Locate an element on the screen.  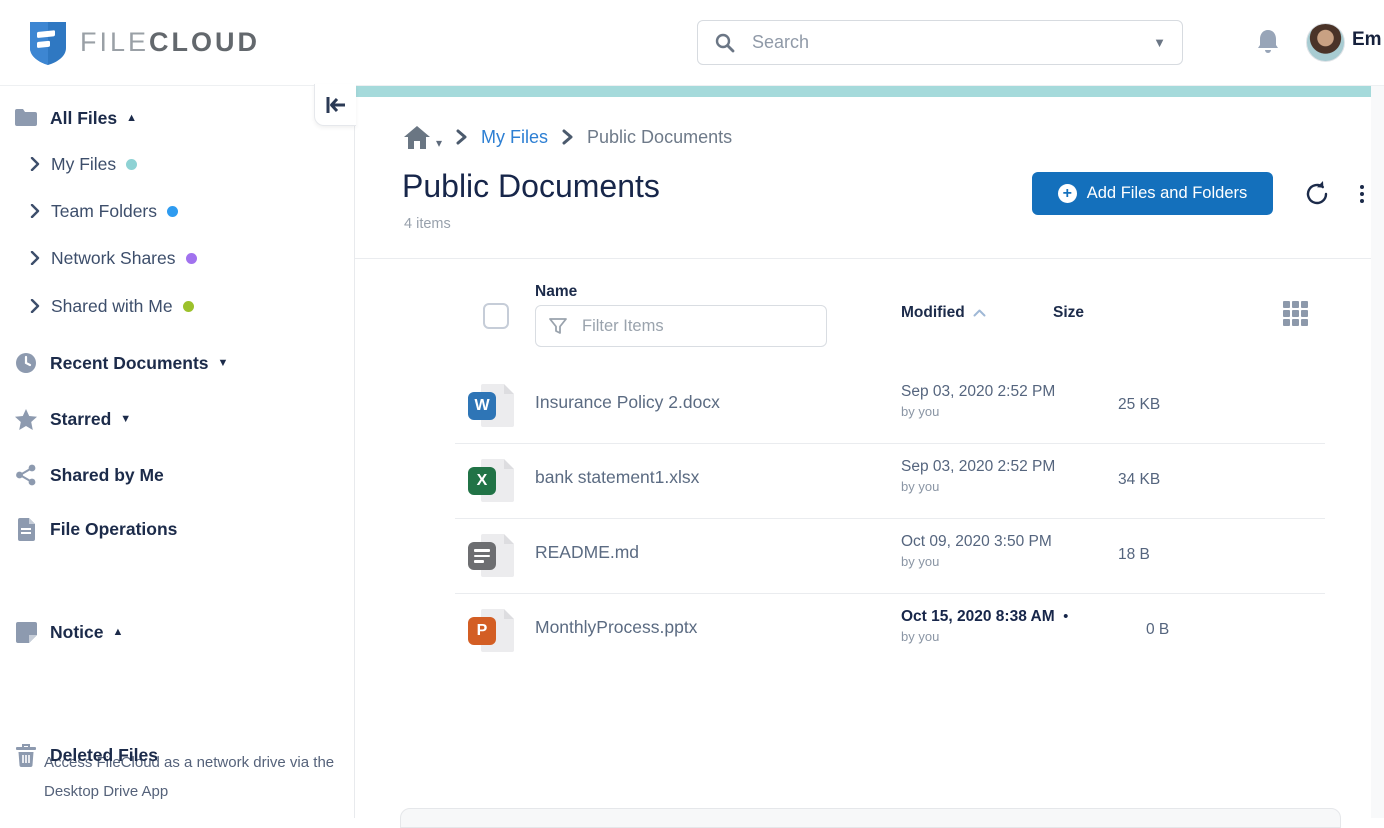
user-avatar is located at coordinates (1325, 42).